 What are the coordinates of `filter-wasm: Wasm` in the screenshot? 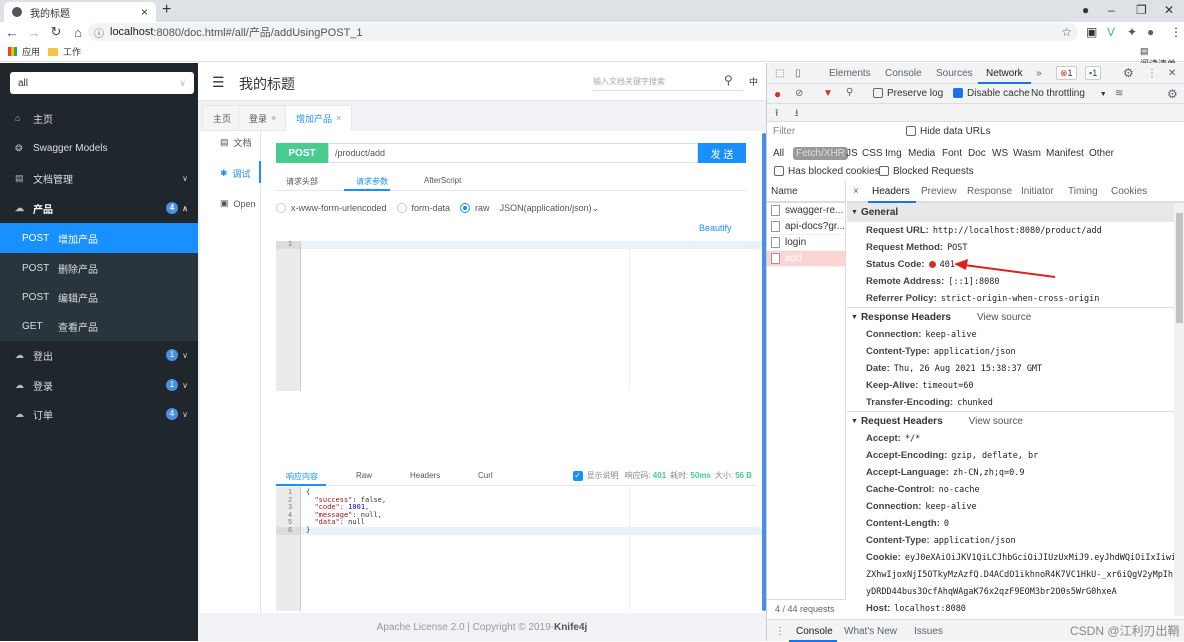 It's located at (1027, 153).